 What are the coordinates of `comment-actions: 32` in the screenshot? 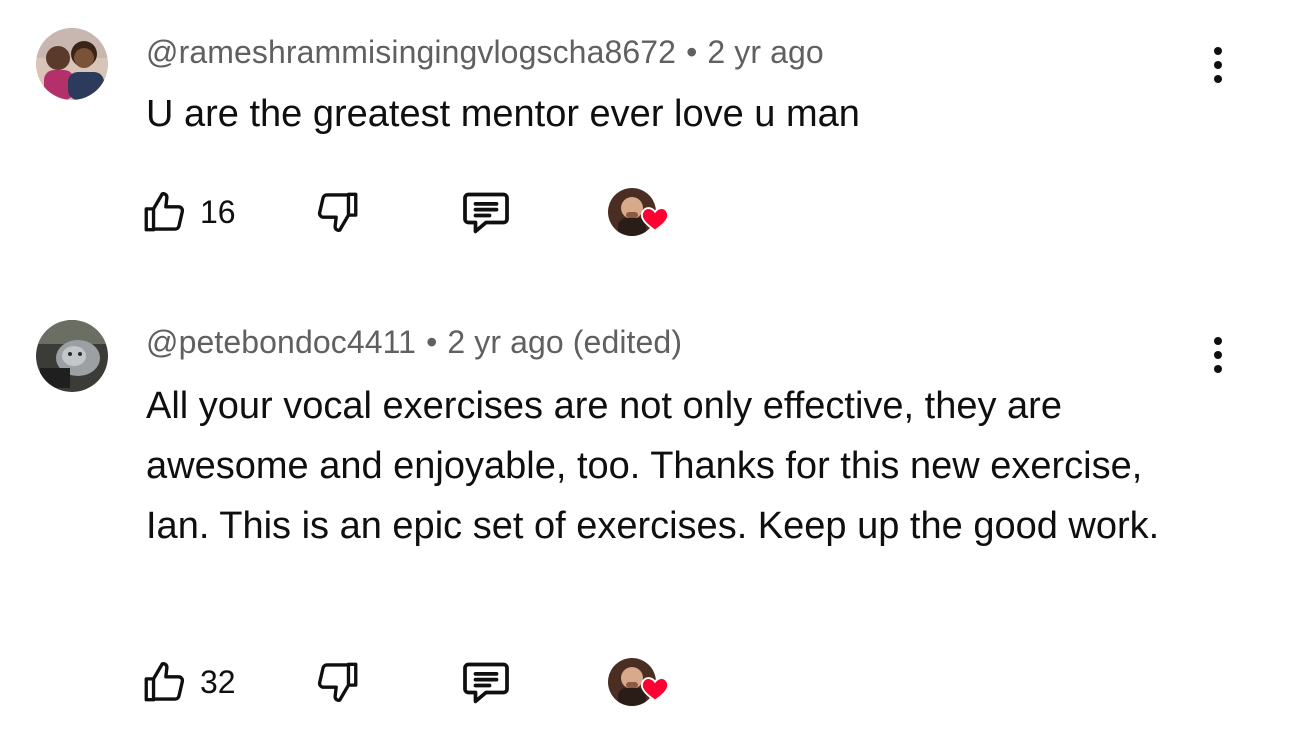 It's located at (420, 682).